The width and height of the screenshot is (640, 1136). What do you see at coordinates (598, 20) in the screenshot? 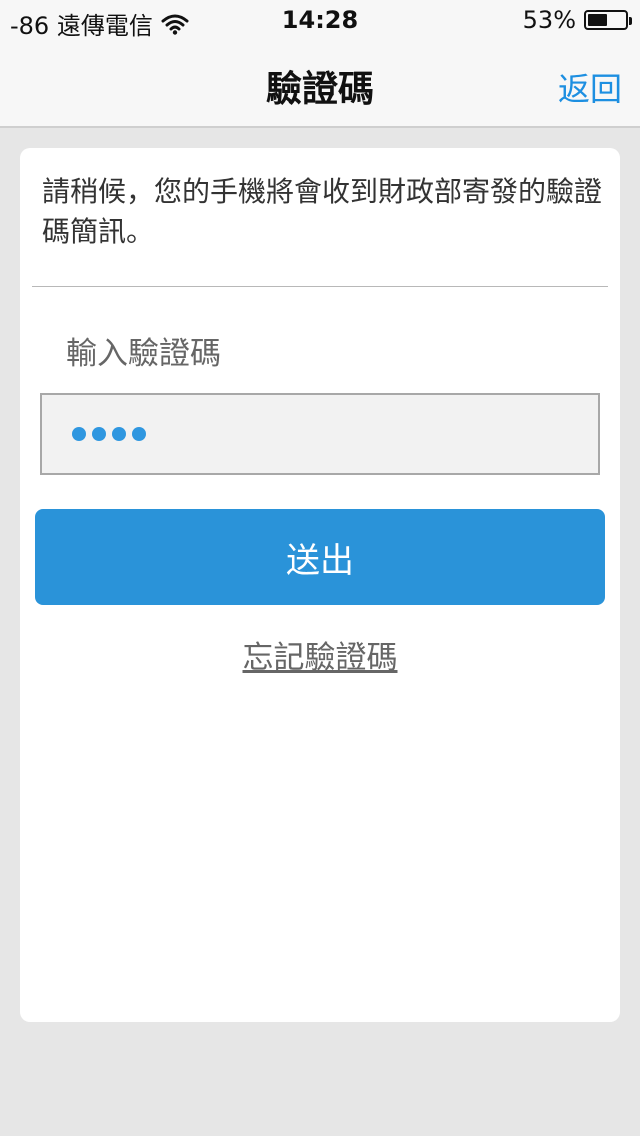
I see `battery-fill` at bounding box center [598, 20].